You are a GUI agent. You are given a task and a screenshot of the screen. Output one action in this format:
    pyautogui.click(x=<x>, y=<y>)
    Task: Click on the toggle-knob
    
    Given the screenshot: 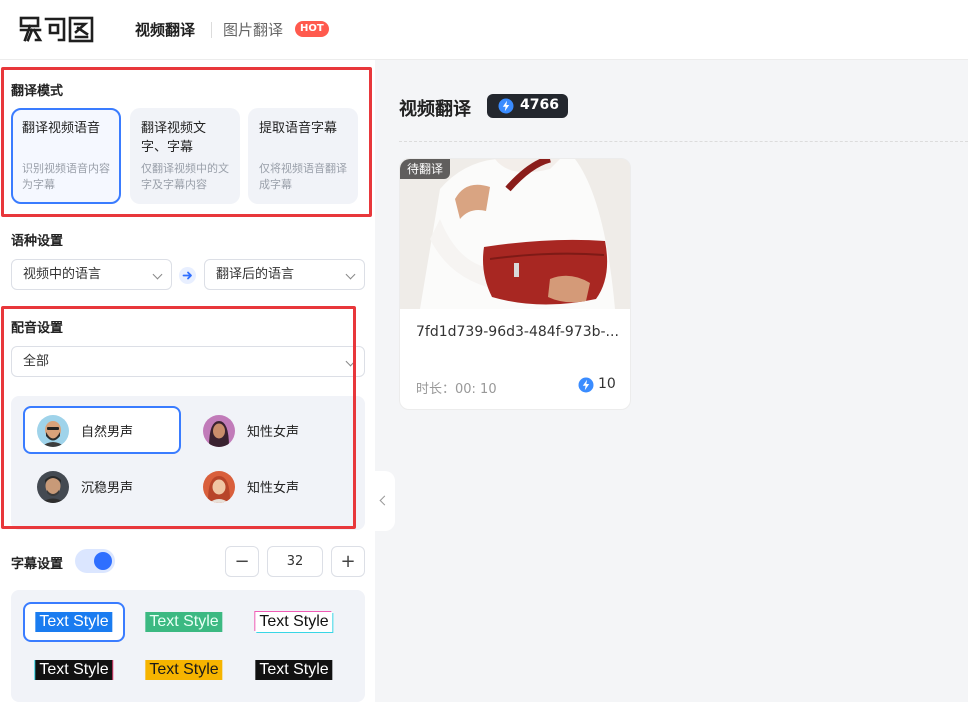 What is the action you would take?
    pyautogui.click(x=103, y=561)
    